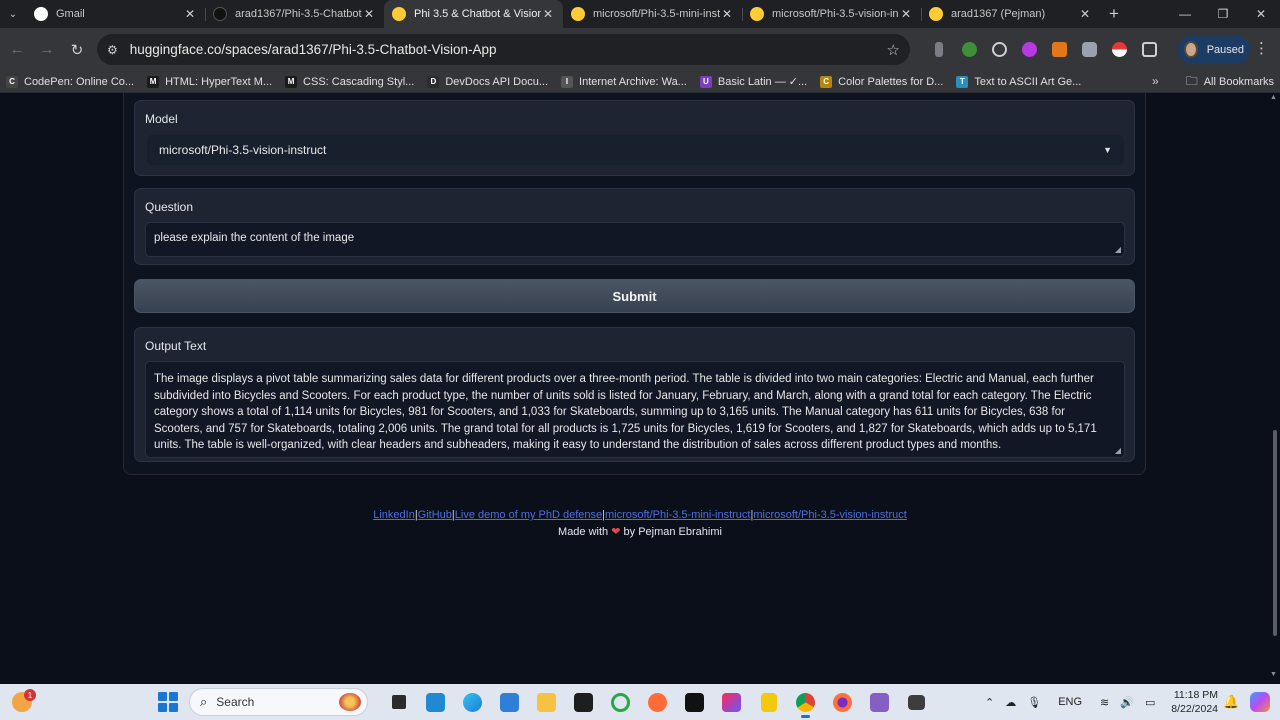  What do you see at coordinates (1261, 49) in the screenshot?
I see `browser-menu-icon: ⋮` at bounding box center [1261, 49].